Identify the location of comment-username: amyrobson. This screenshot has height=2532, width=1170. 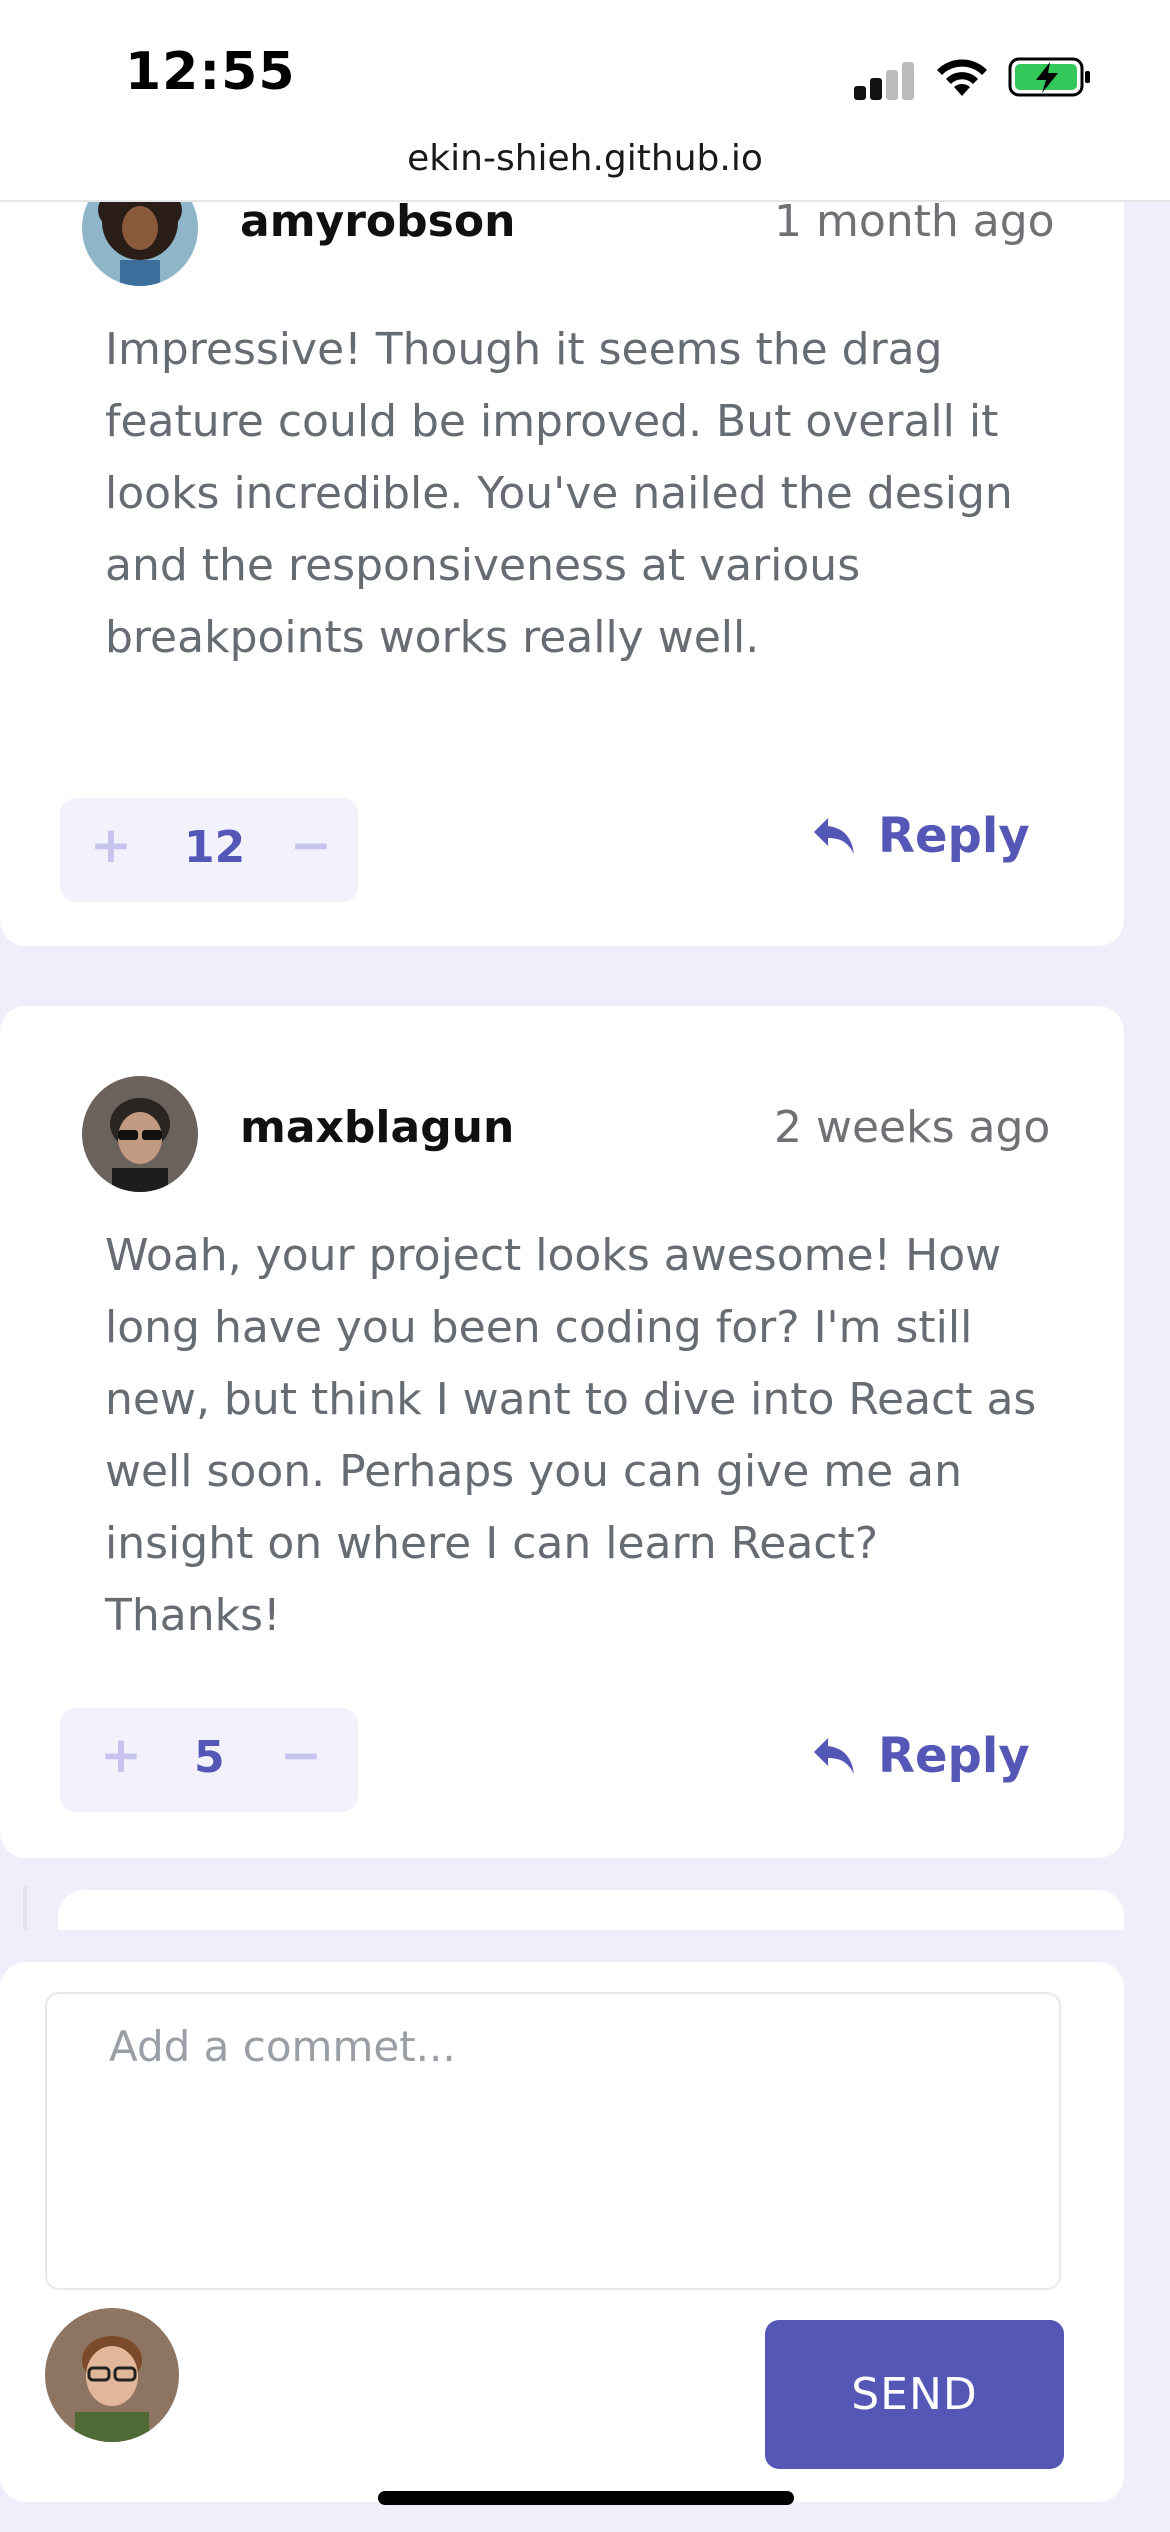
(377, 221).